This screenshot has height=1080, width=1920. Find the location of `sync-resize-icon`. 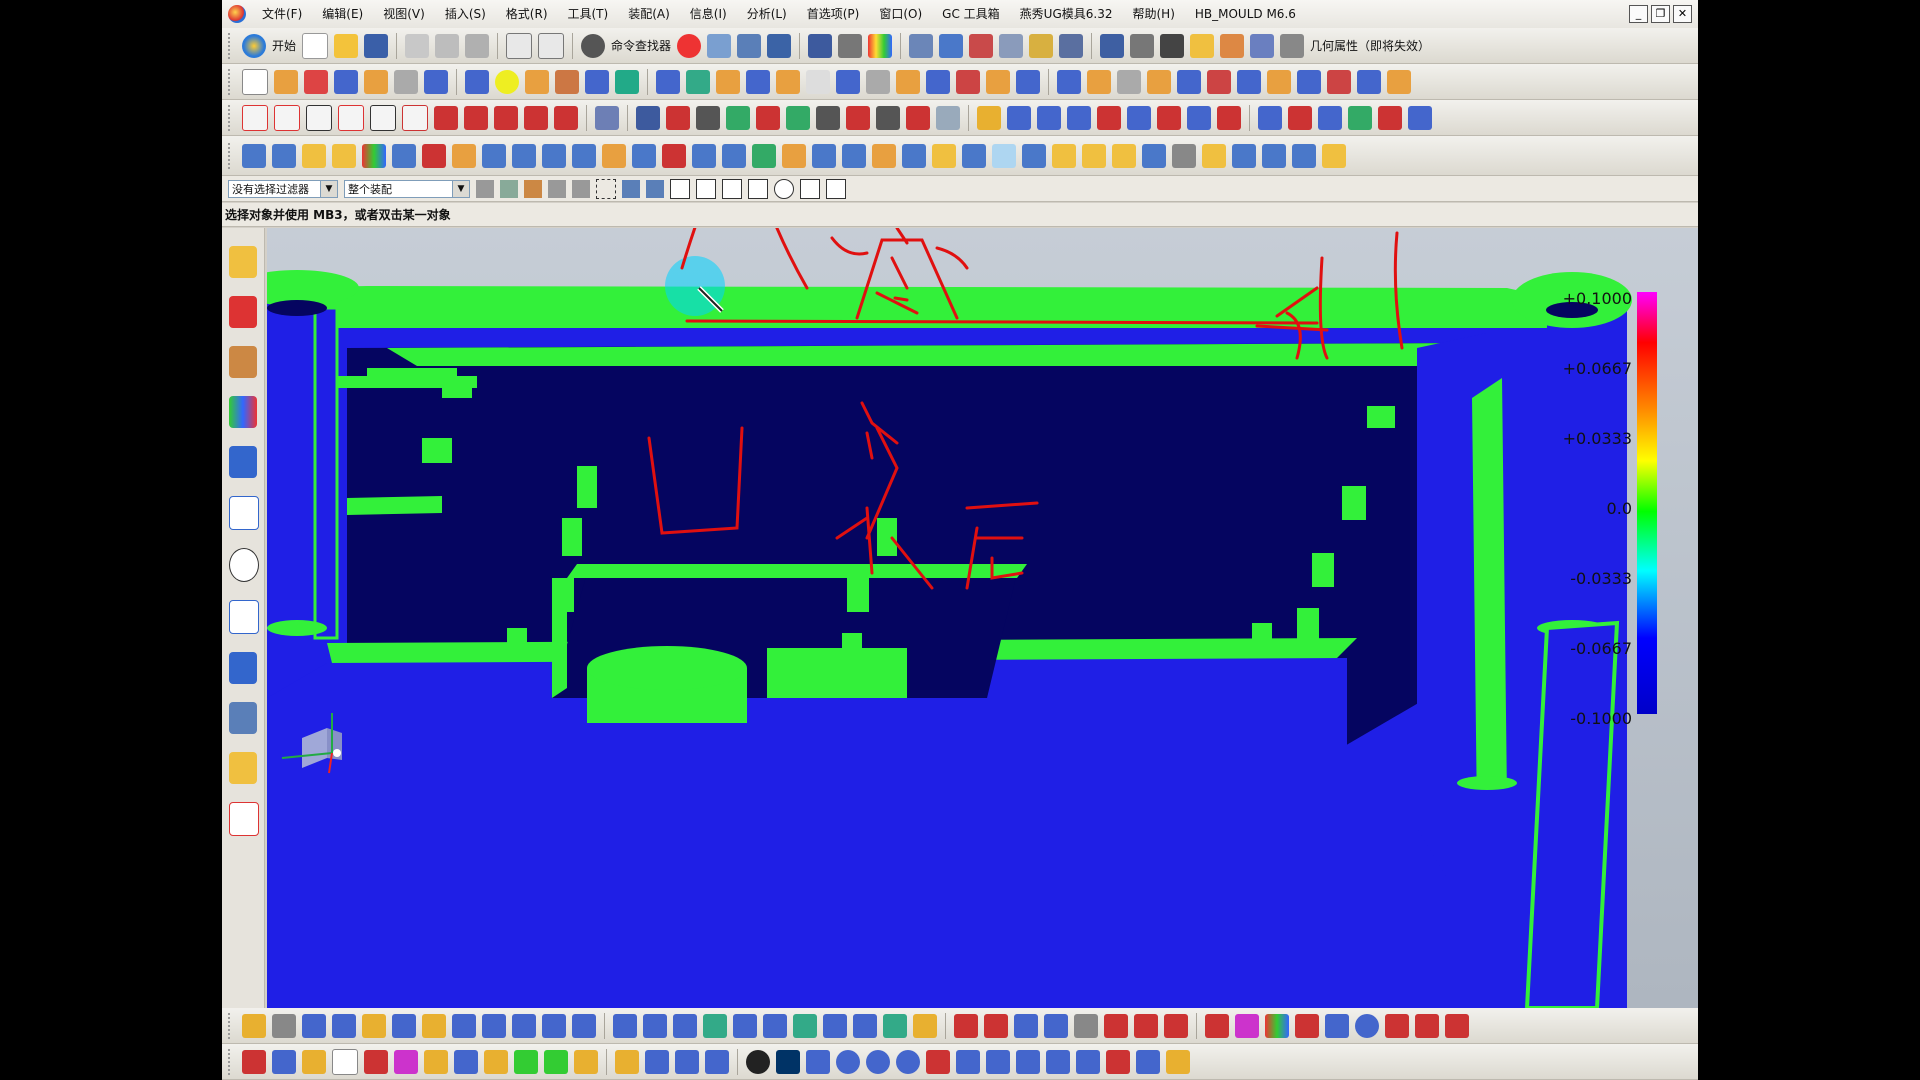

sync-resize-icon is located at coordinates (1219, 81).